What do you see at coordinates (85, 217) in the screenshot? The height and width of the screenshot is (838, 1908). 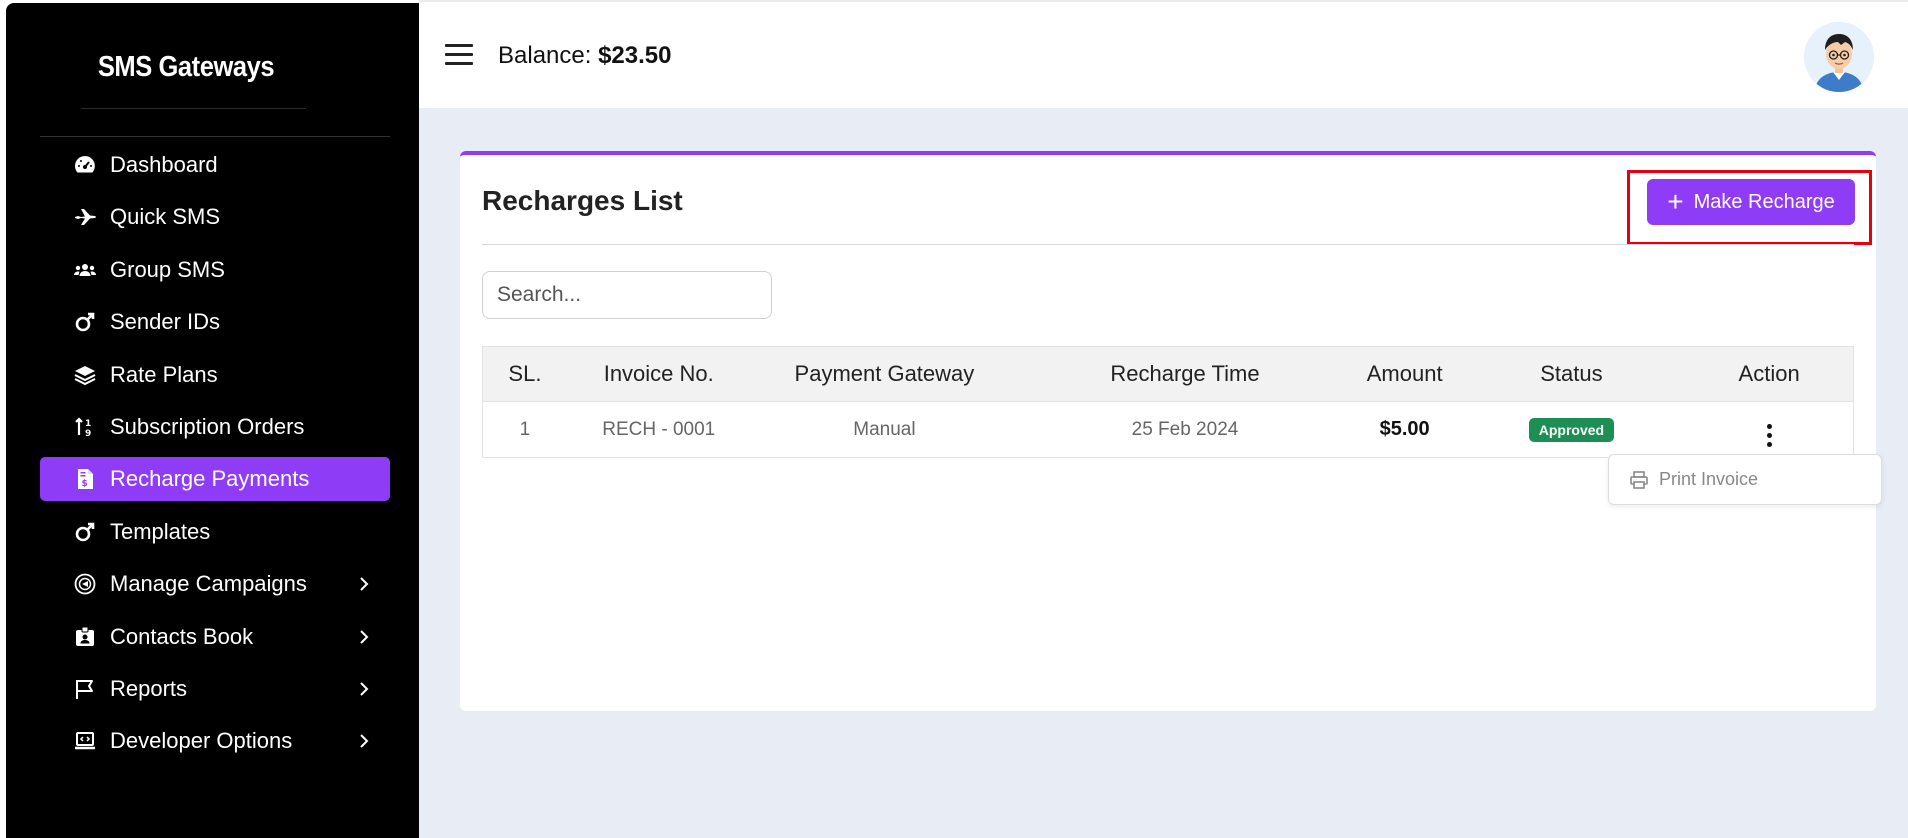 I see `plane-icon` at bounding box center [85, 217].